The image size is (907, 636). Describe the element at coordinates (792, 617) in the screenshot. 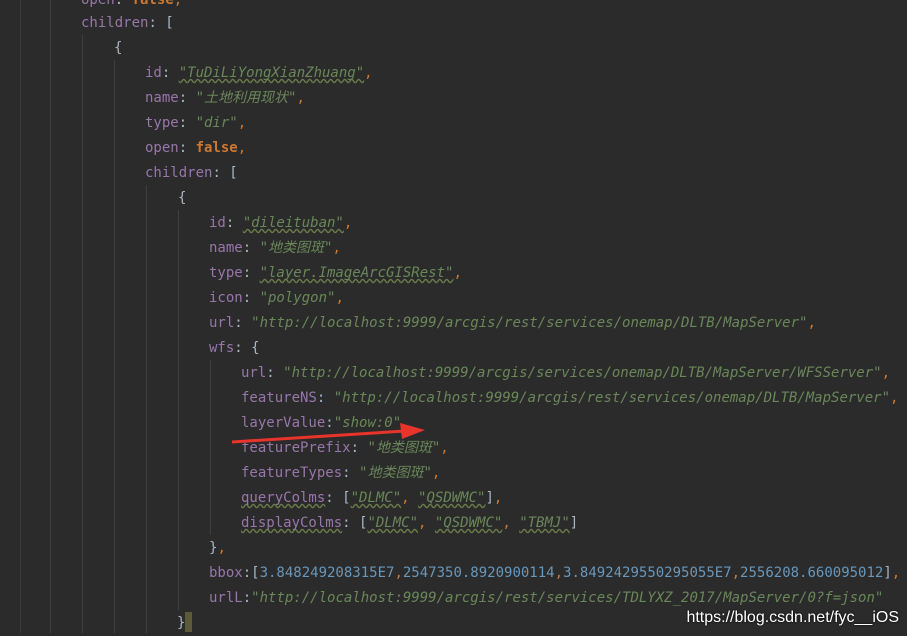

I see `watermark: https://blog.csdn.net/fyc__iOS` at that location.